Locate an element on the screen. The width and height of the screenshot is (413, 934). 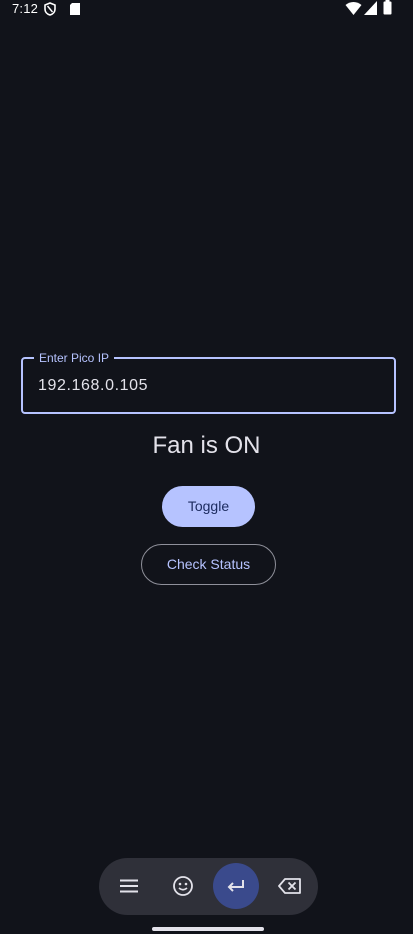
keyboard-emoji-button is located at coordinates (183, 886).